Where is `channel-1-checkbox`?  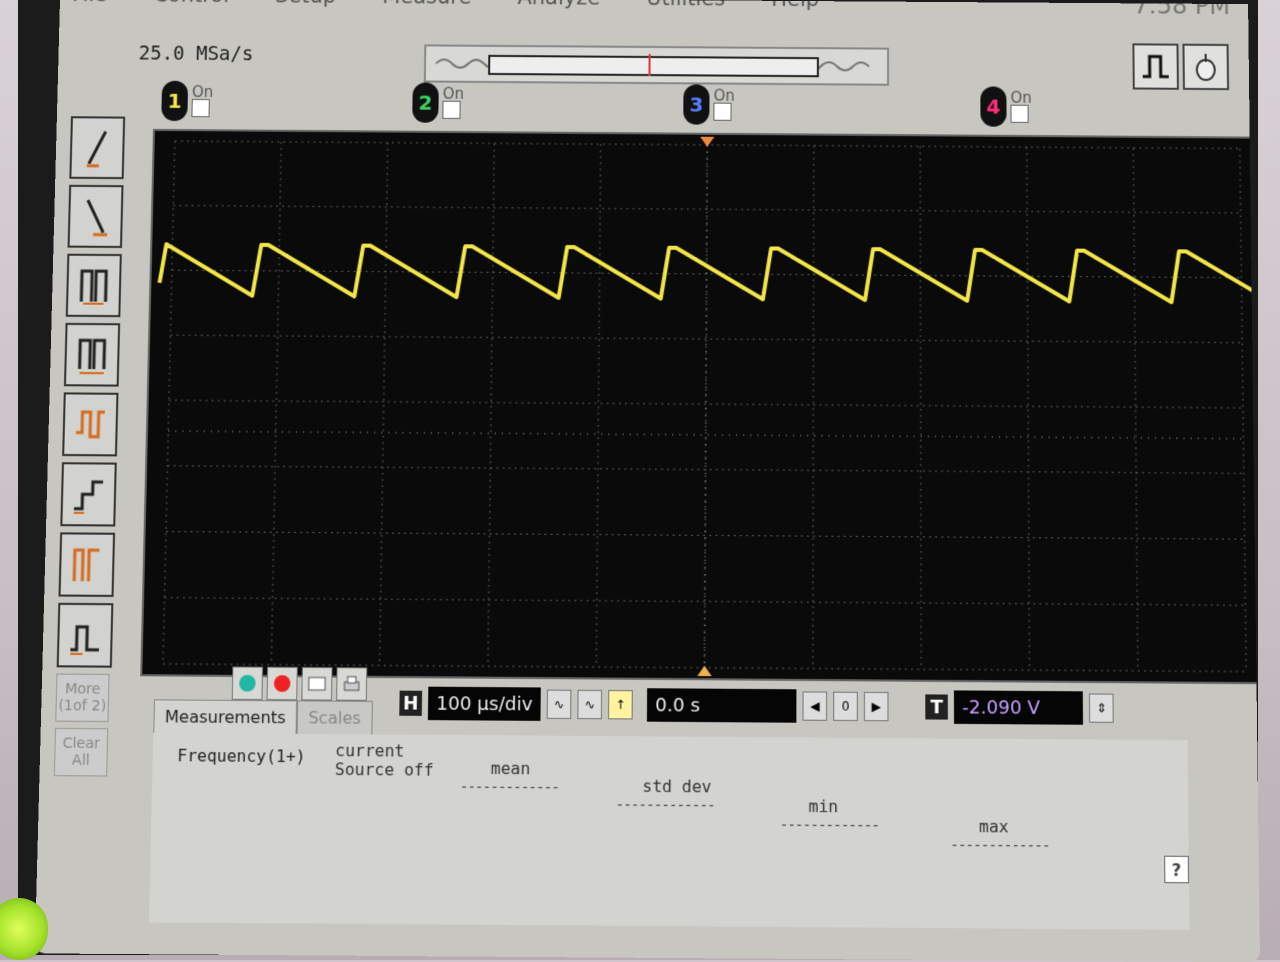
channel-1-checkbox is located at coordinates (200, 108).